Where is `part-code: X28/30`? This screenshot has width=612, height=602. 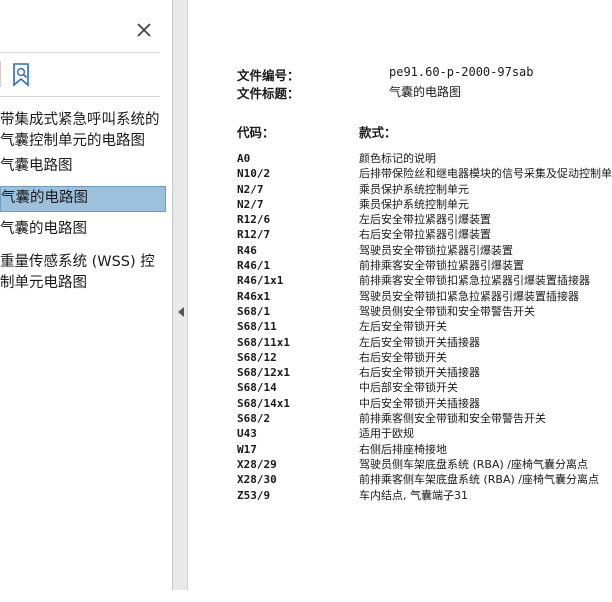
part-code: X28/30 is located at coordinates (257, 480).